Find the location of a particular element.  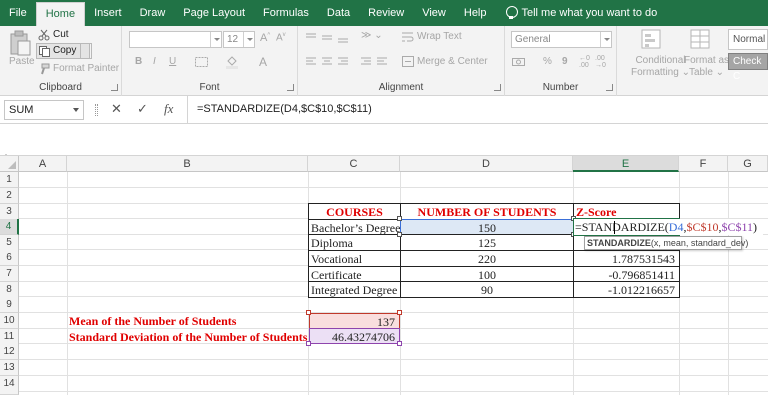

course-cell: Integrated Degree is located at coordinates (354, 289).